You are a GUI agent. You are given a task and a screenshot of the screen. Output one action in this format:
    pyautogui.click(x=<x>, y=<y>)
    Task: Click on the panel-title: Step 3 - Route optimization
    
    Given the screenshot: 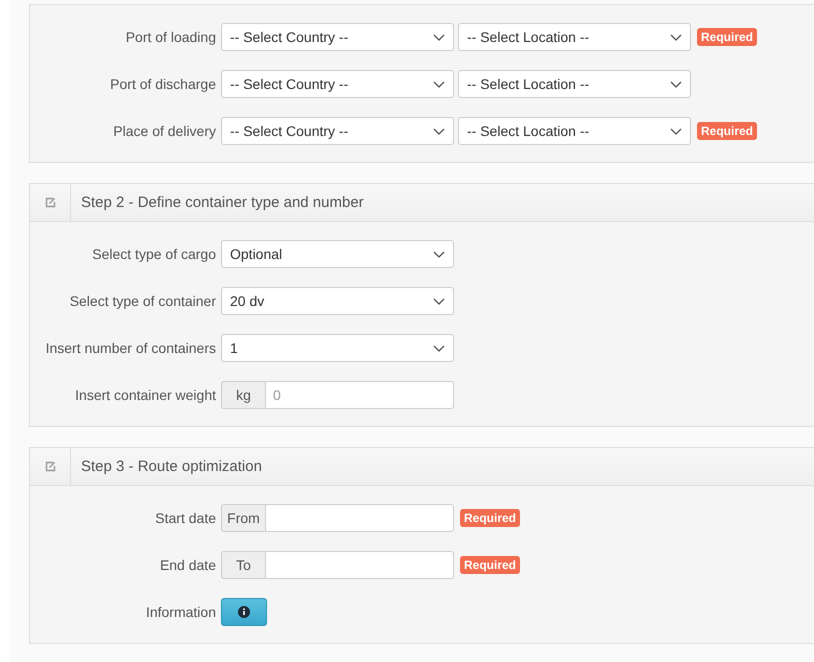 What is the action you would take?
    pyautogui.click(x=171, y=466)
    